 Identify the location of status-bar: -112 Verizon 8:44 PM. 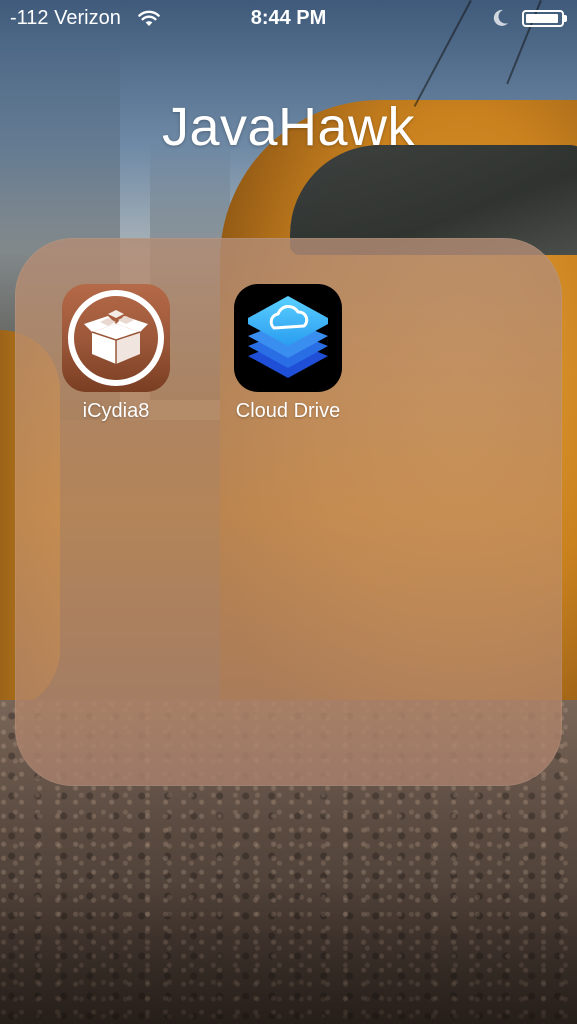
(288, 19).